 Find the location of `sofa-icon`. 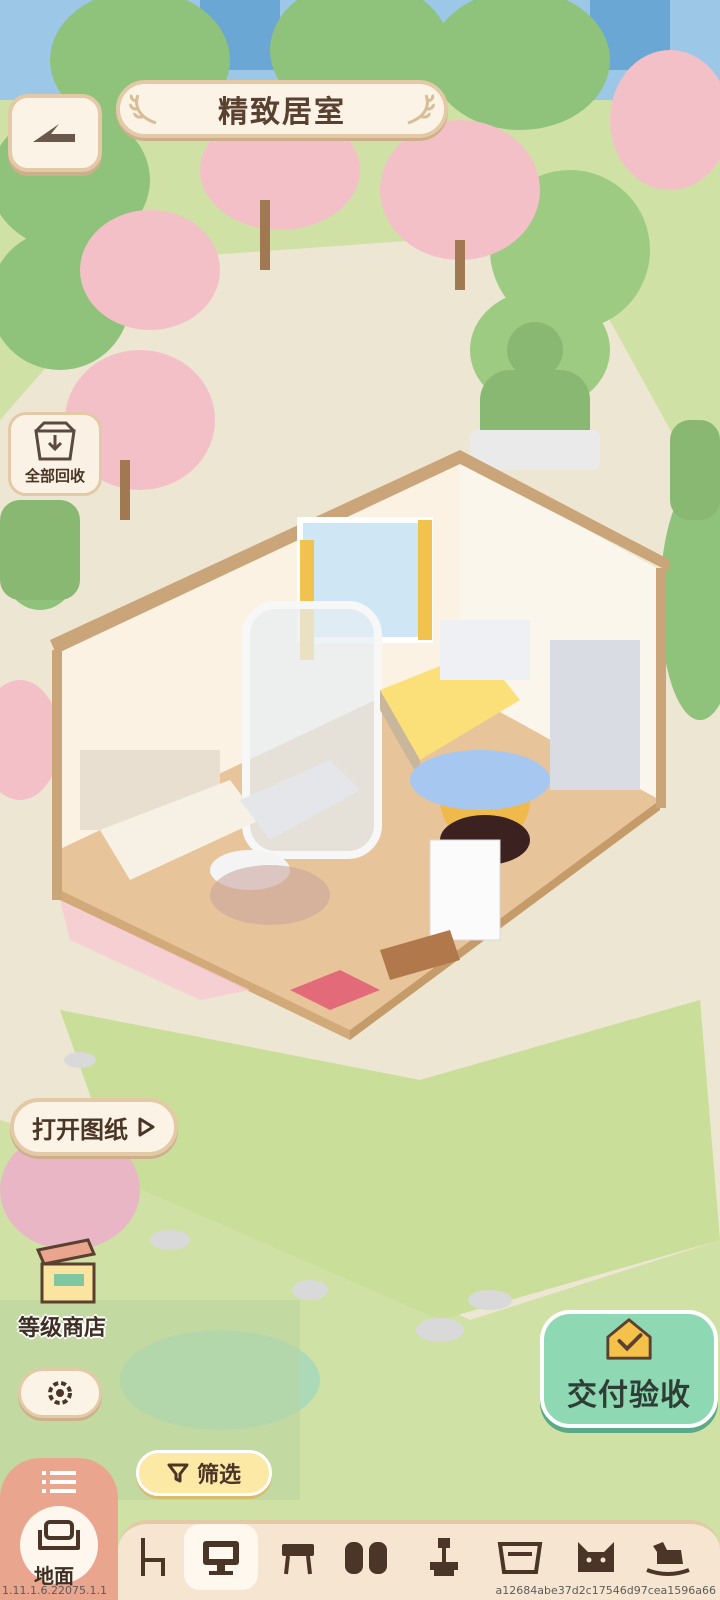

sofa-icon is located at coordinates (59, 1535).